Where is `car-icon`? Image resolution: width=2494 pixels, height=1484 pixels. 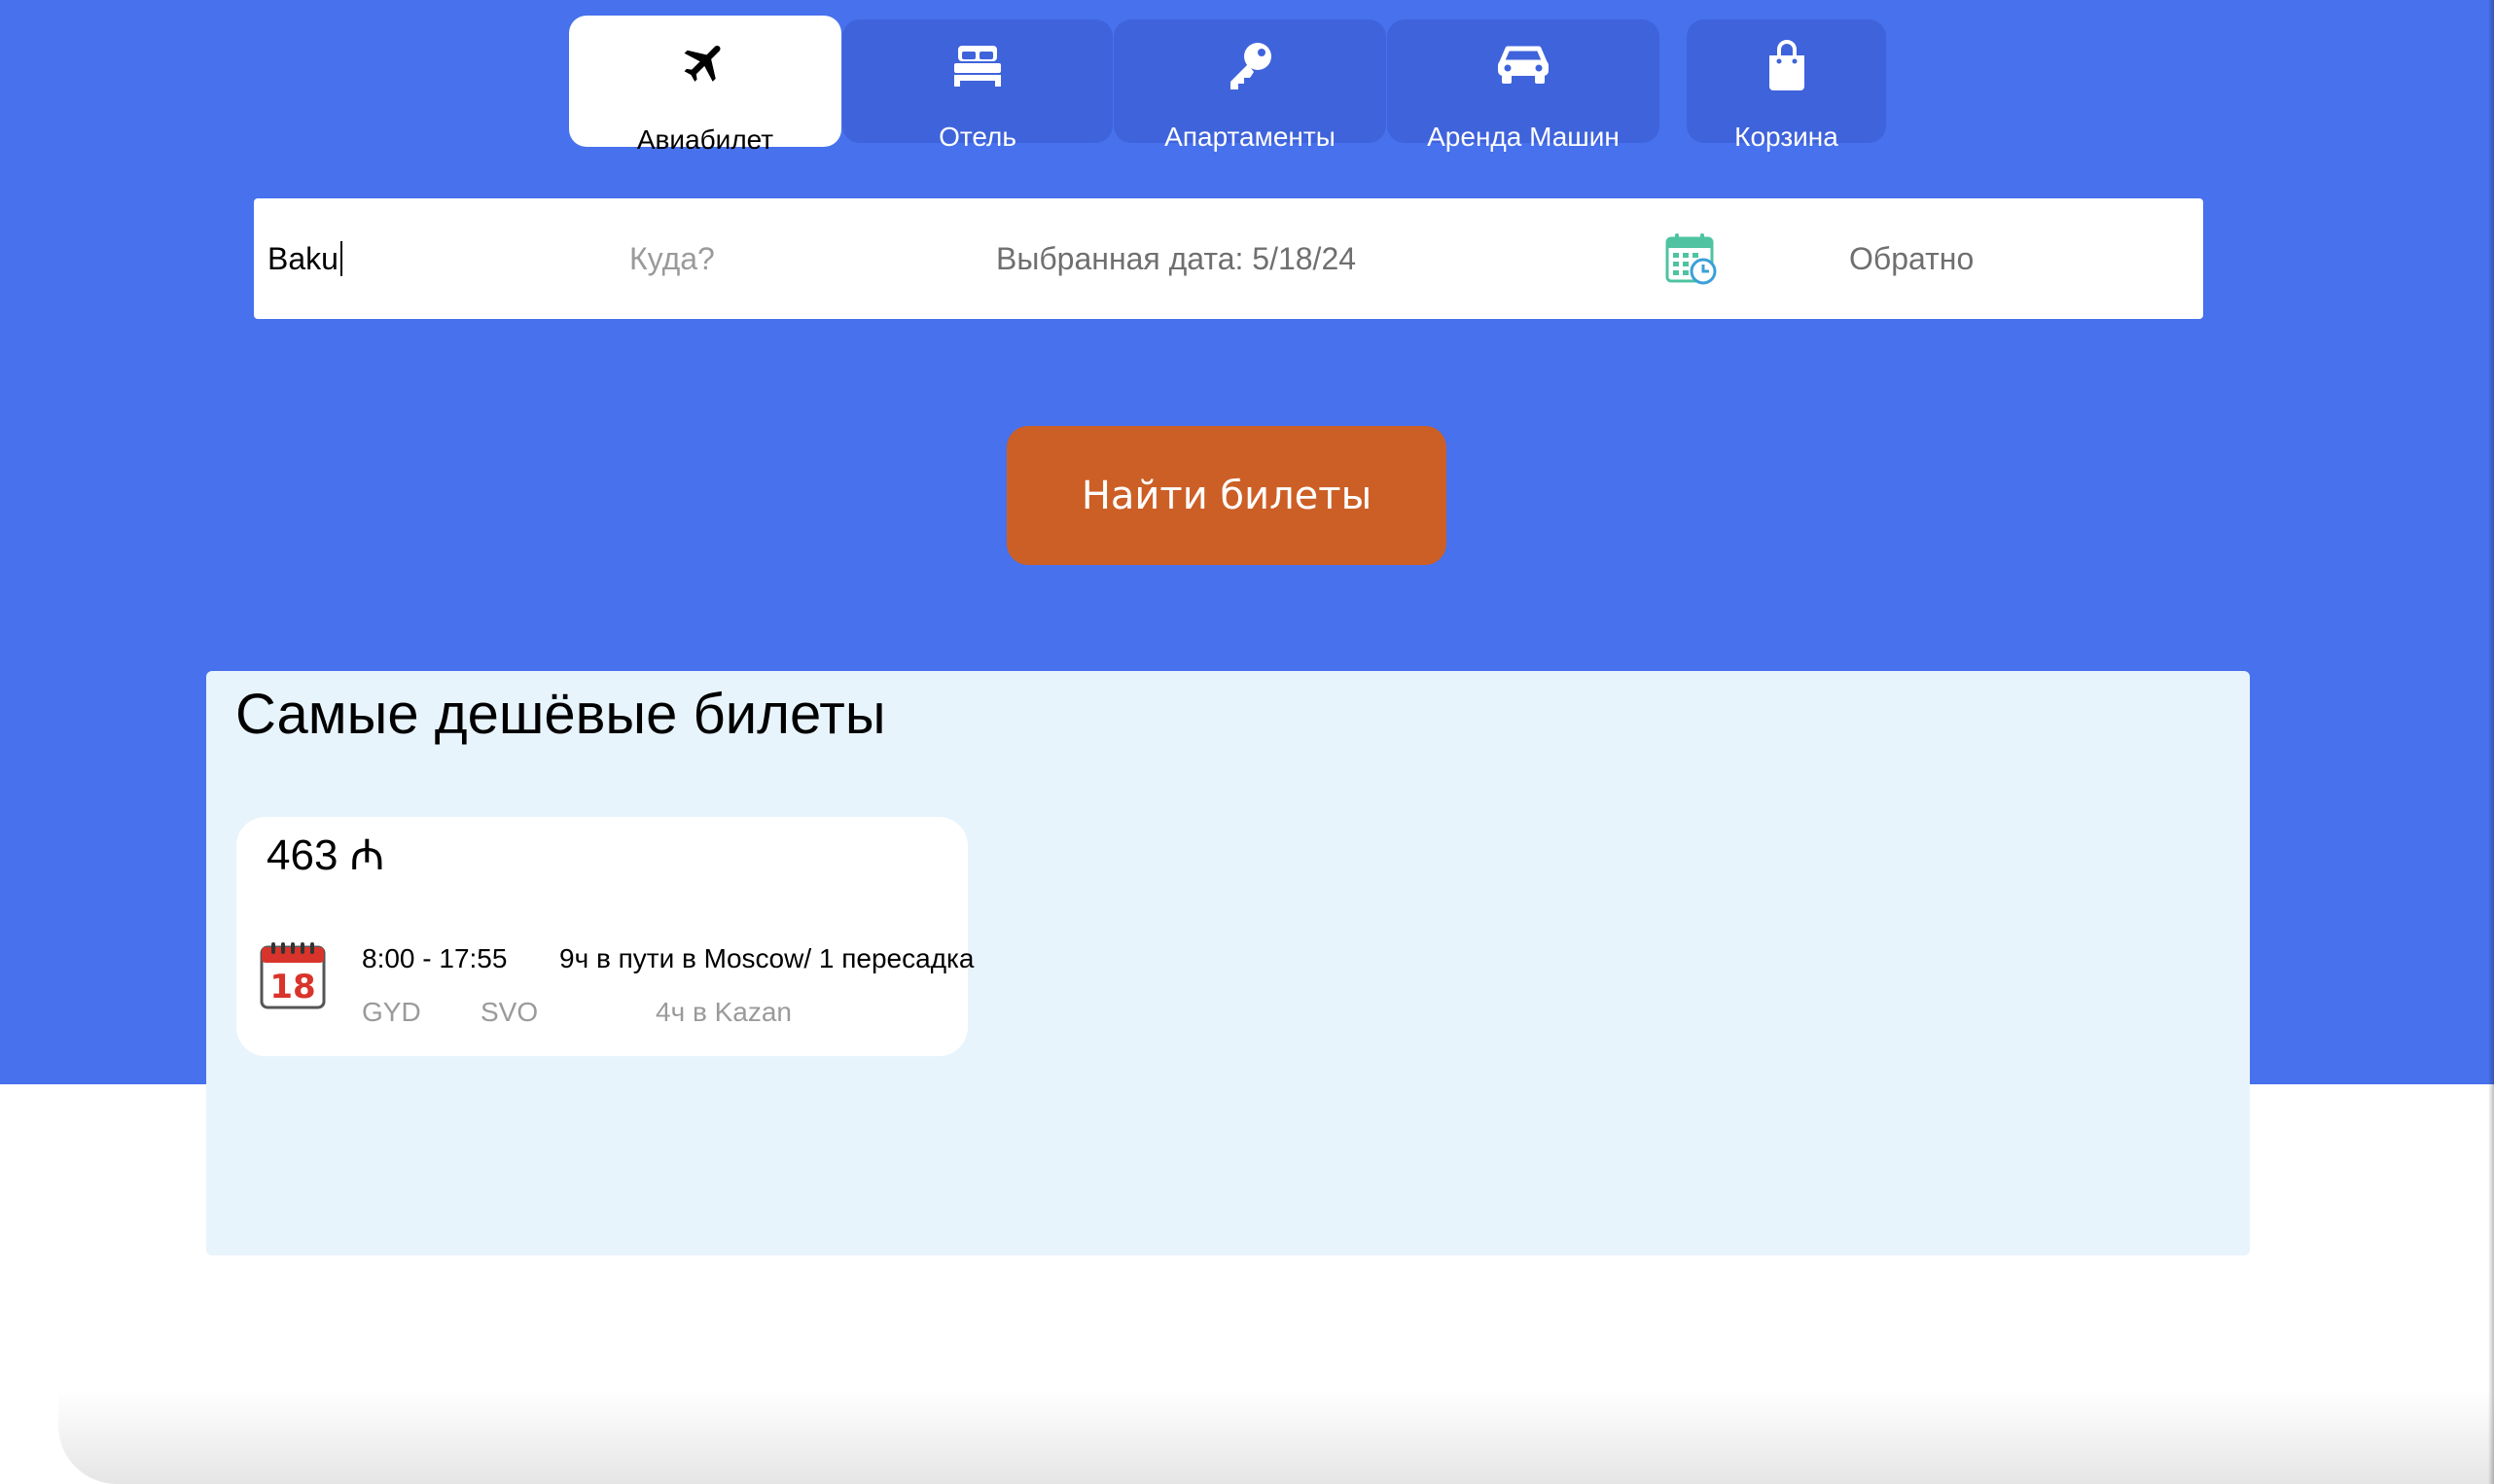
car-icon is located at coordinates (1523, 66).